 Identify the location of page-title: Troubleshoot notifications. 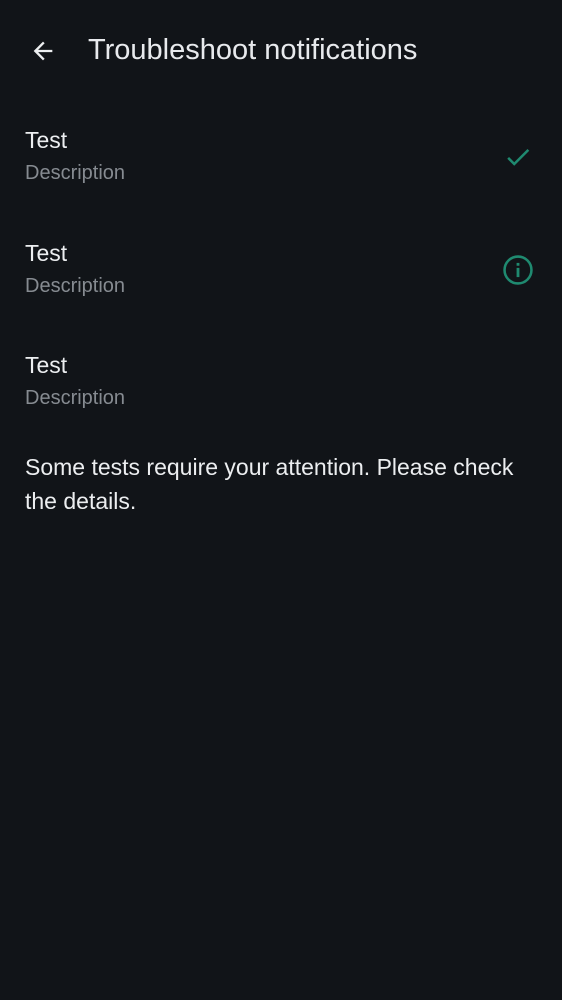
(253, 50).